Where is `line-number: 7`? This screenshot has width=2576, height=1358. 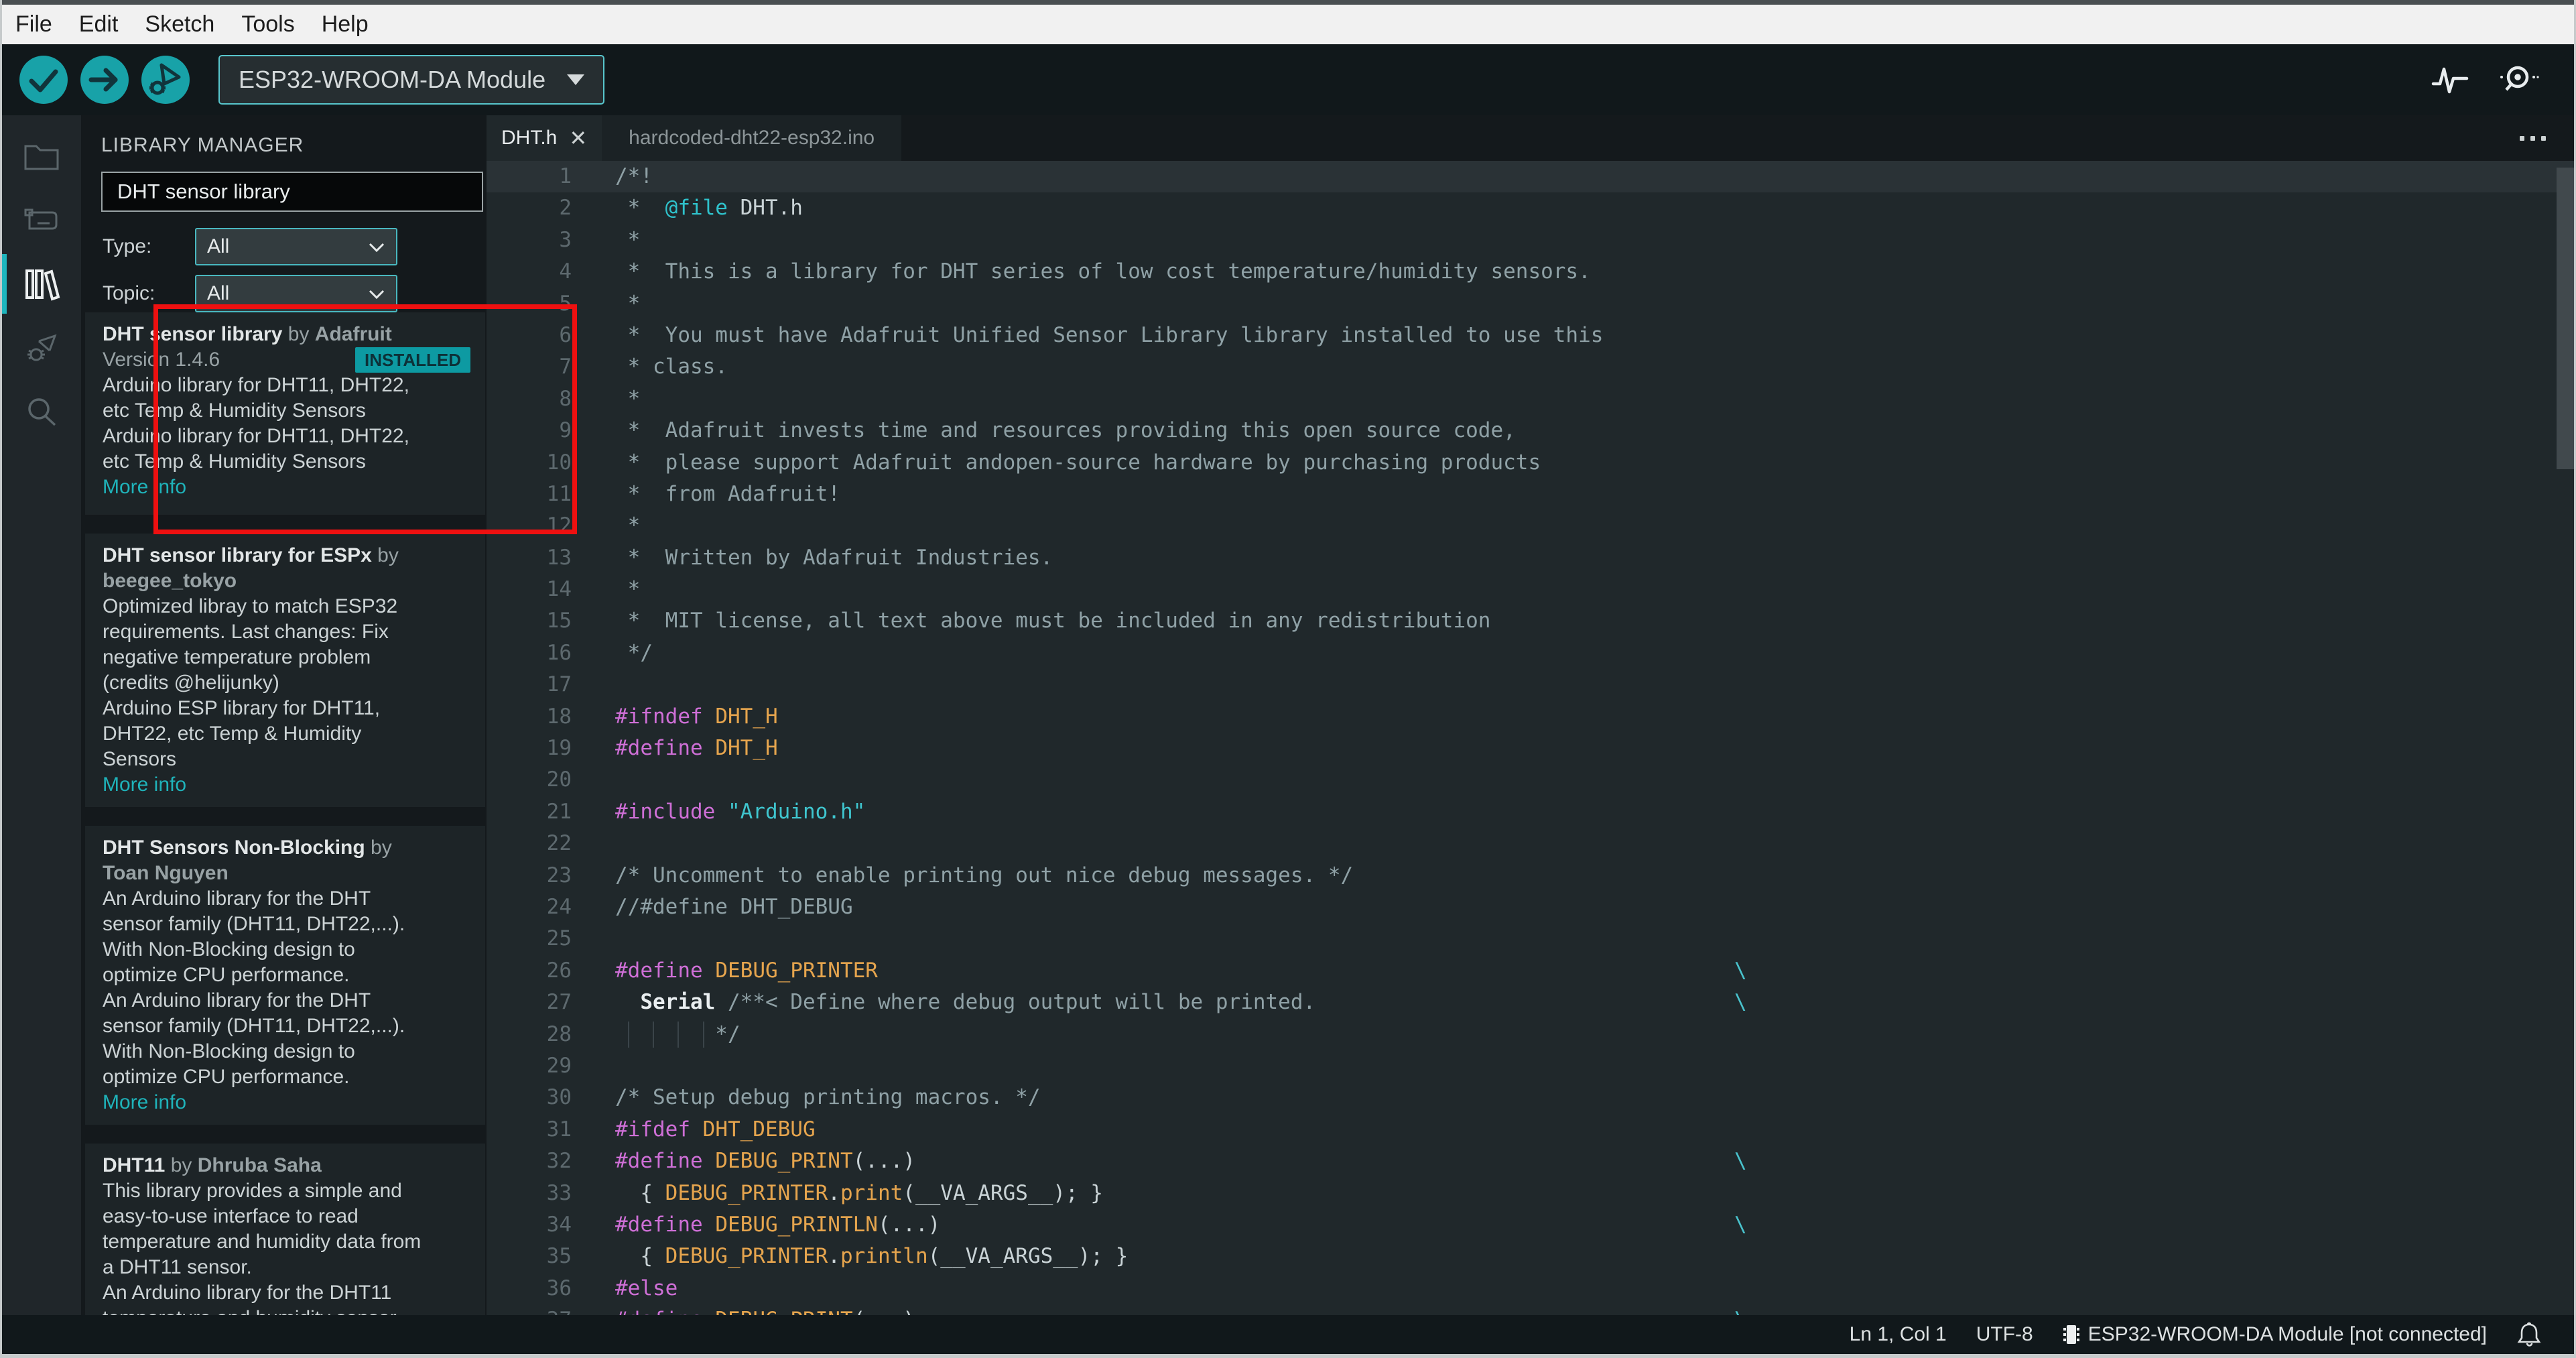
line-number: 7 is located at coordinates (565, 367).